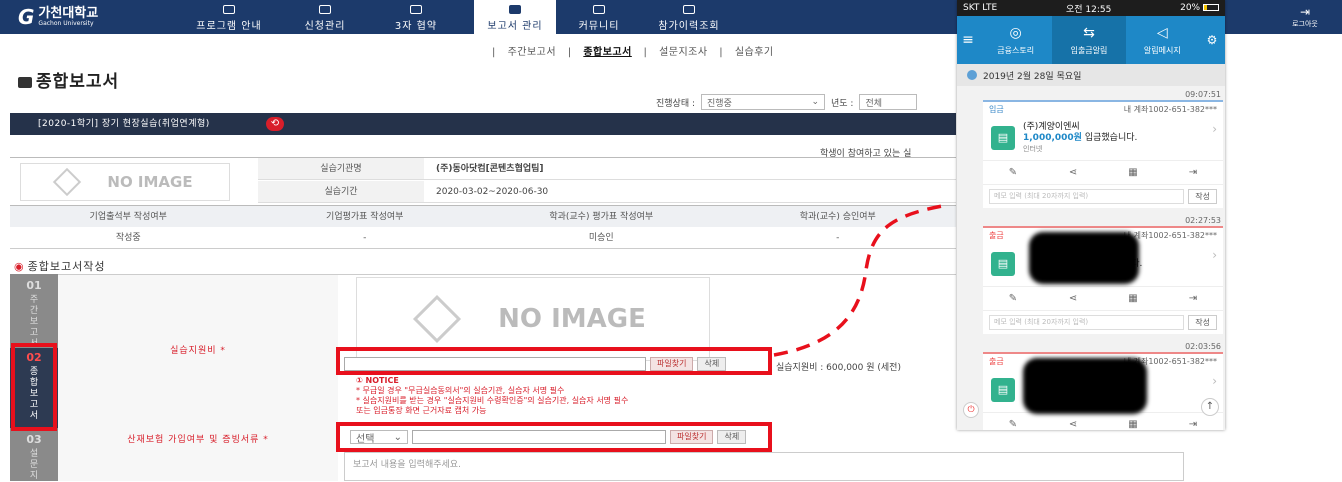 Image resolution: width=1342 pixels, height=482 pixels. Describe the element at coordinates (416, 17) in the screenshot. I see `nav-agreement: 3자 협약` at that location.